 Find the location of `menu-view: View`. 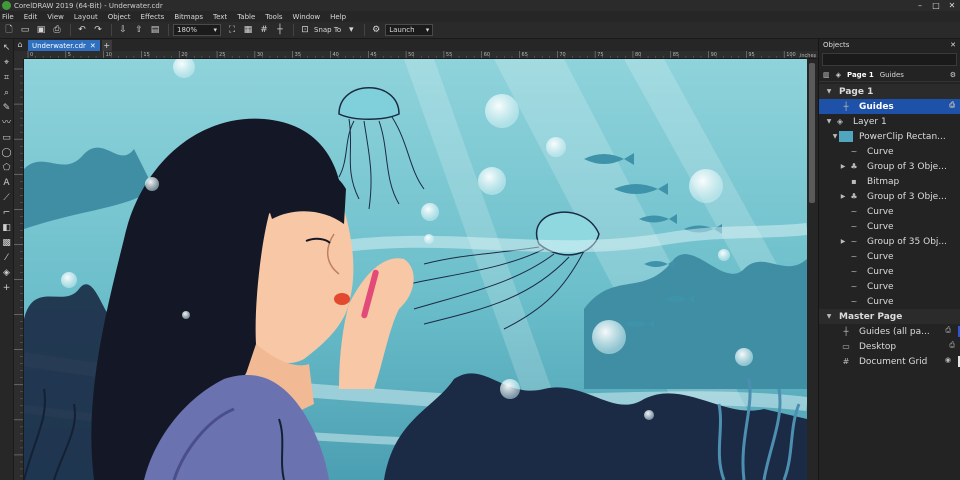

menu-view: View is located at coordinates (55, 17).